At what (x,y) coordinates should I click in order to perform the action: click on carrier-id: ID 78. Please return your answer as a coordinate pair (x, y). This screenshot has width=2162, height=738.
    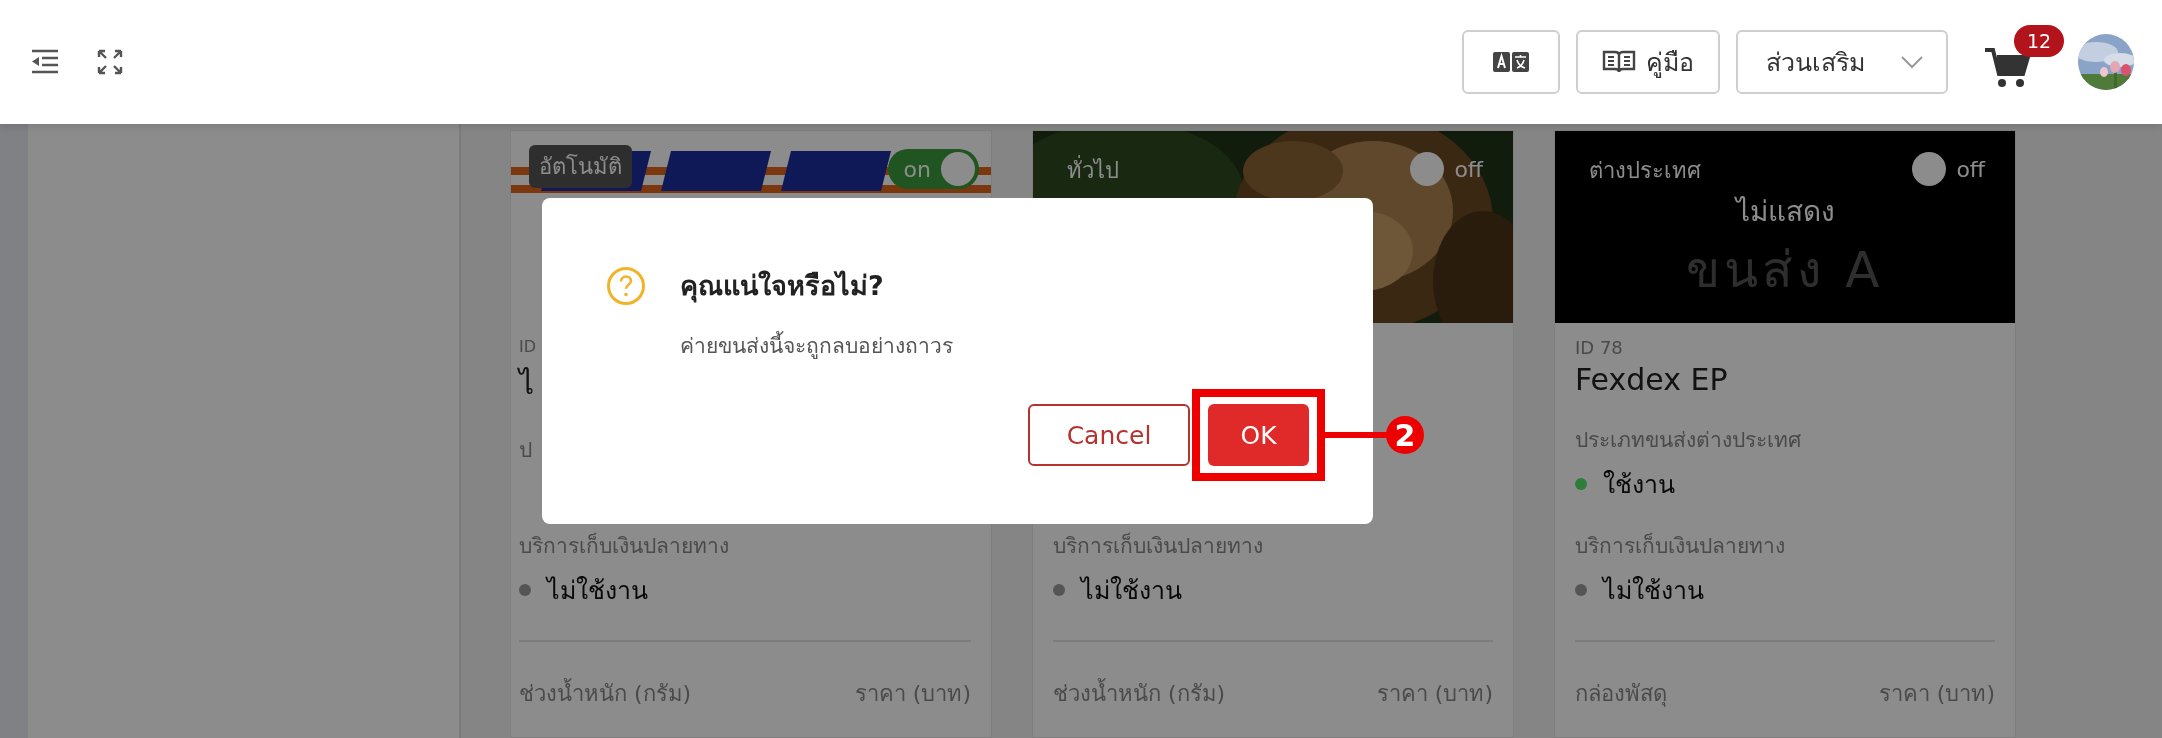
    Looking at the image, I should click on (1599, 347).